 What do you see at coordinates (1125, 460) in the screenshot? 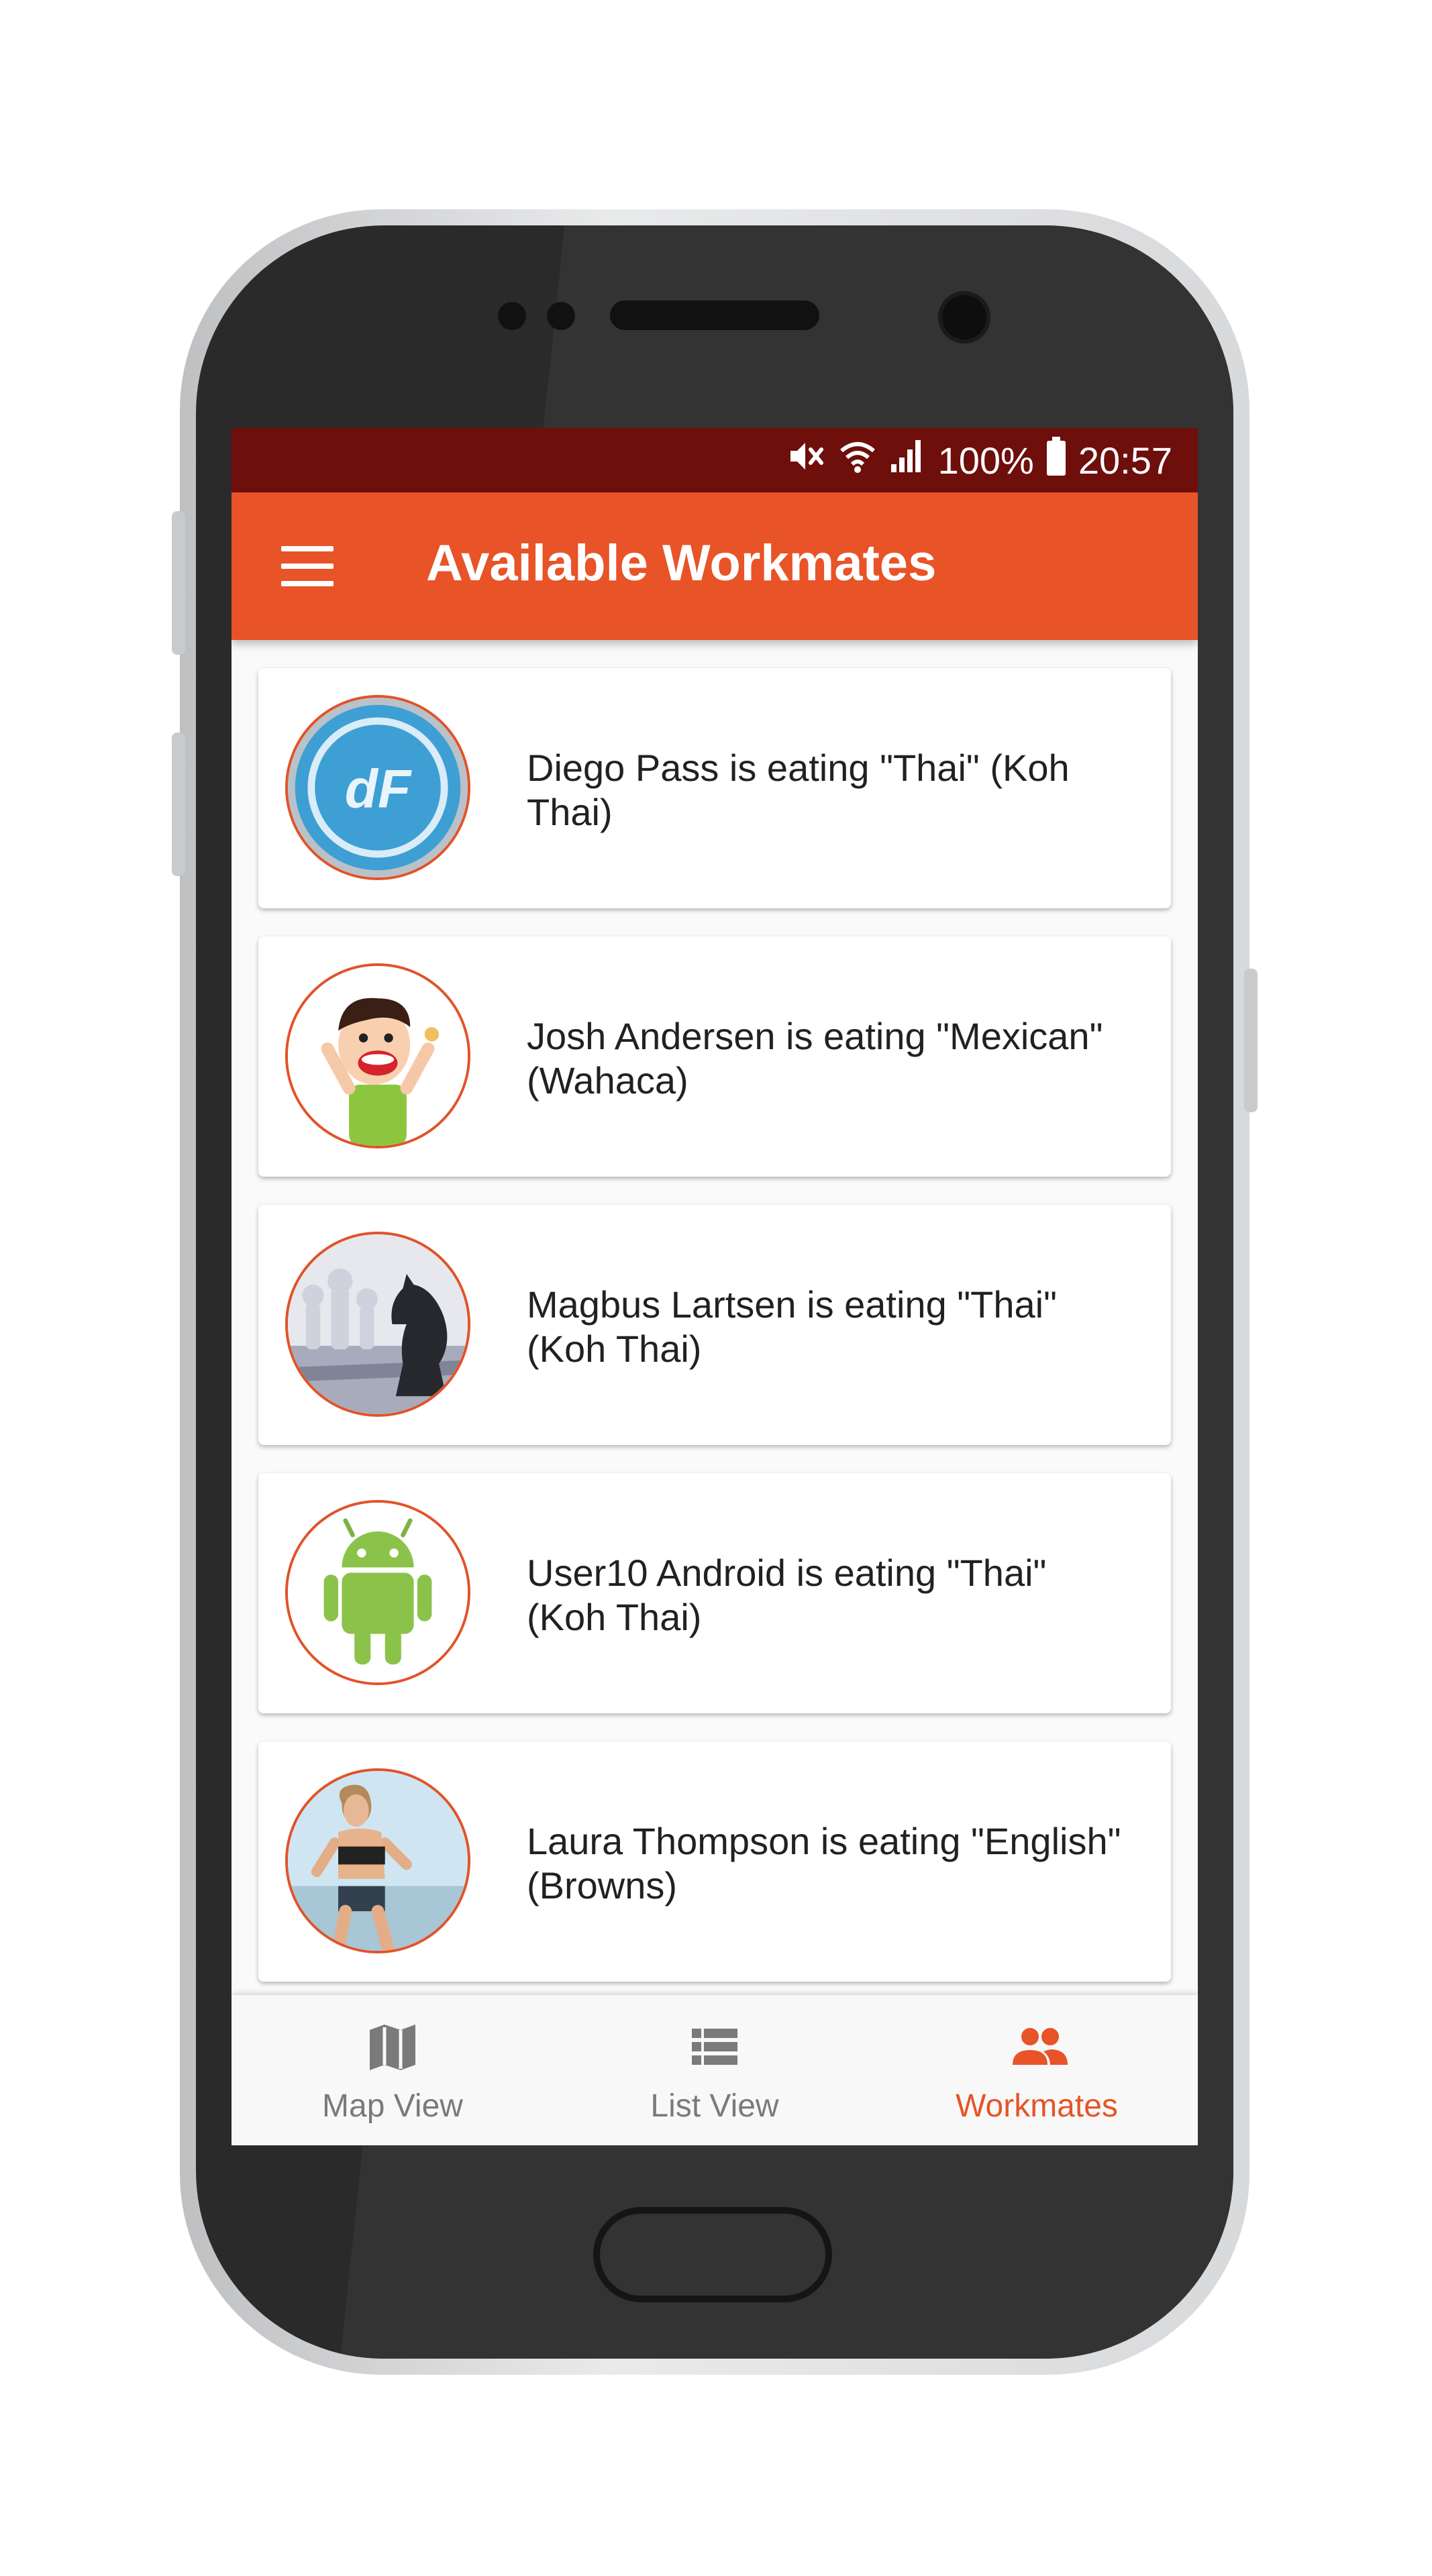
I see `clock: 20:57` at bounding box center [1125, 460].